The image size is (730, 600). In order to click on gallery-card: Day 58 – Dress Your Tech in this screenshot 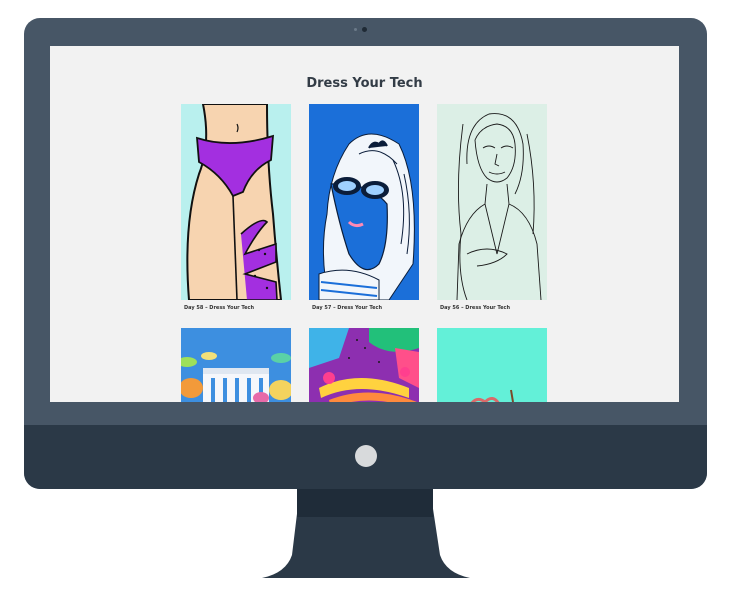, I will do `click(236, 207)`.